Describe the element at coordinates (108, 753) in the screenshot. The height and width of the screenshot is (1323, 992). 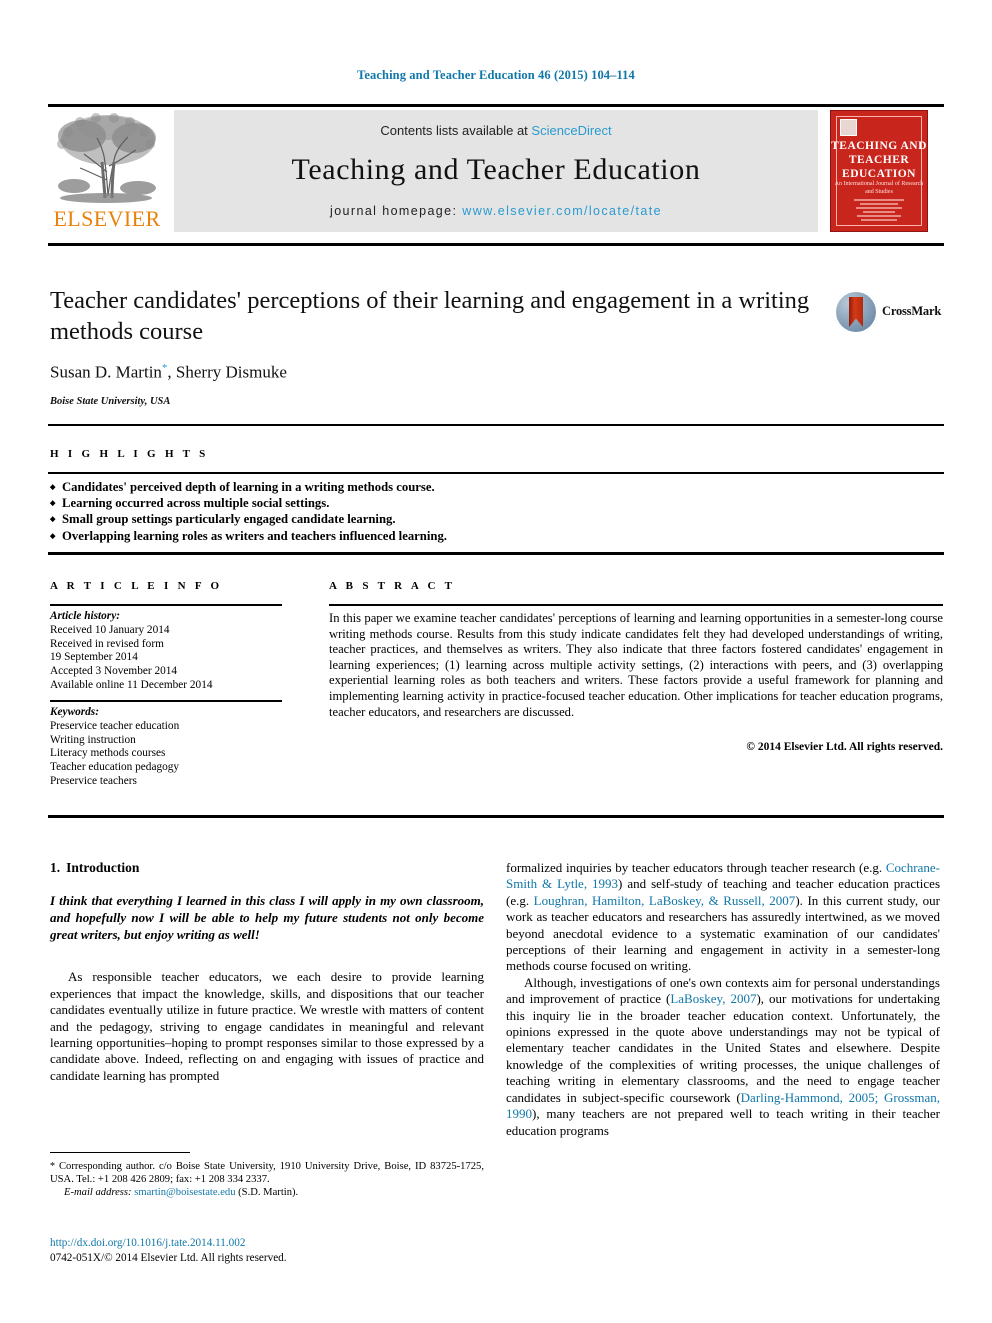
I see `keyword-item: Literacy methods courses` at that location.